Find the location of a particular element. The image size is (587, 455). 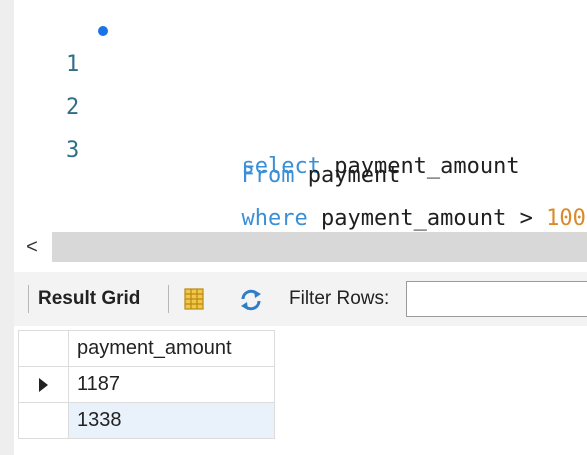

refresh-icon is located at coordinates (251, 300).